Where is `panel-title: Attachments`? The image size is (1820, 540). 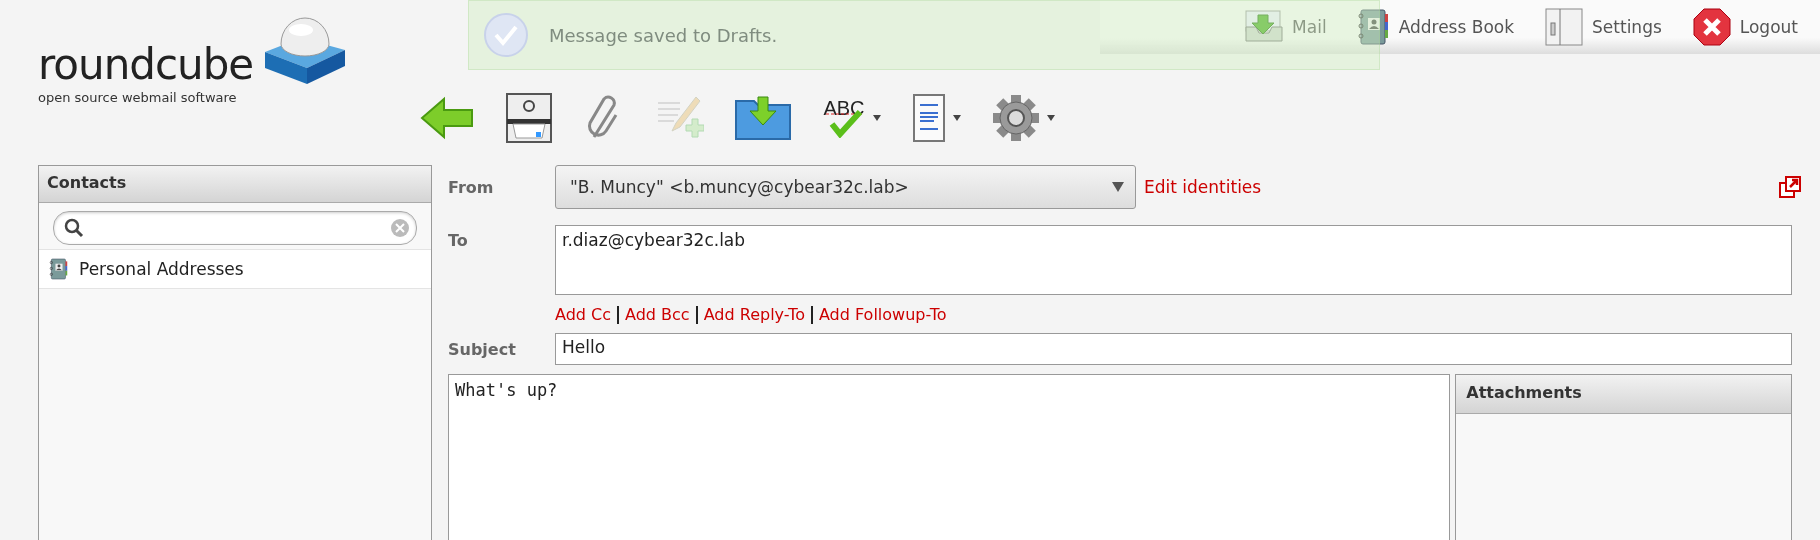
panel-title: Attachments is located at coordinates (1623, 394).